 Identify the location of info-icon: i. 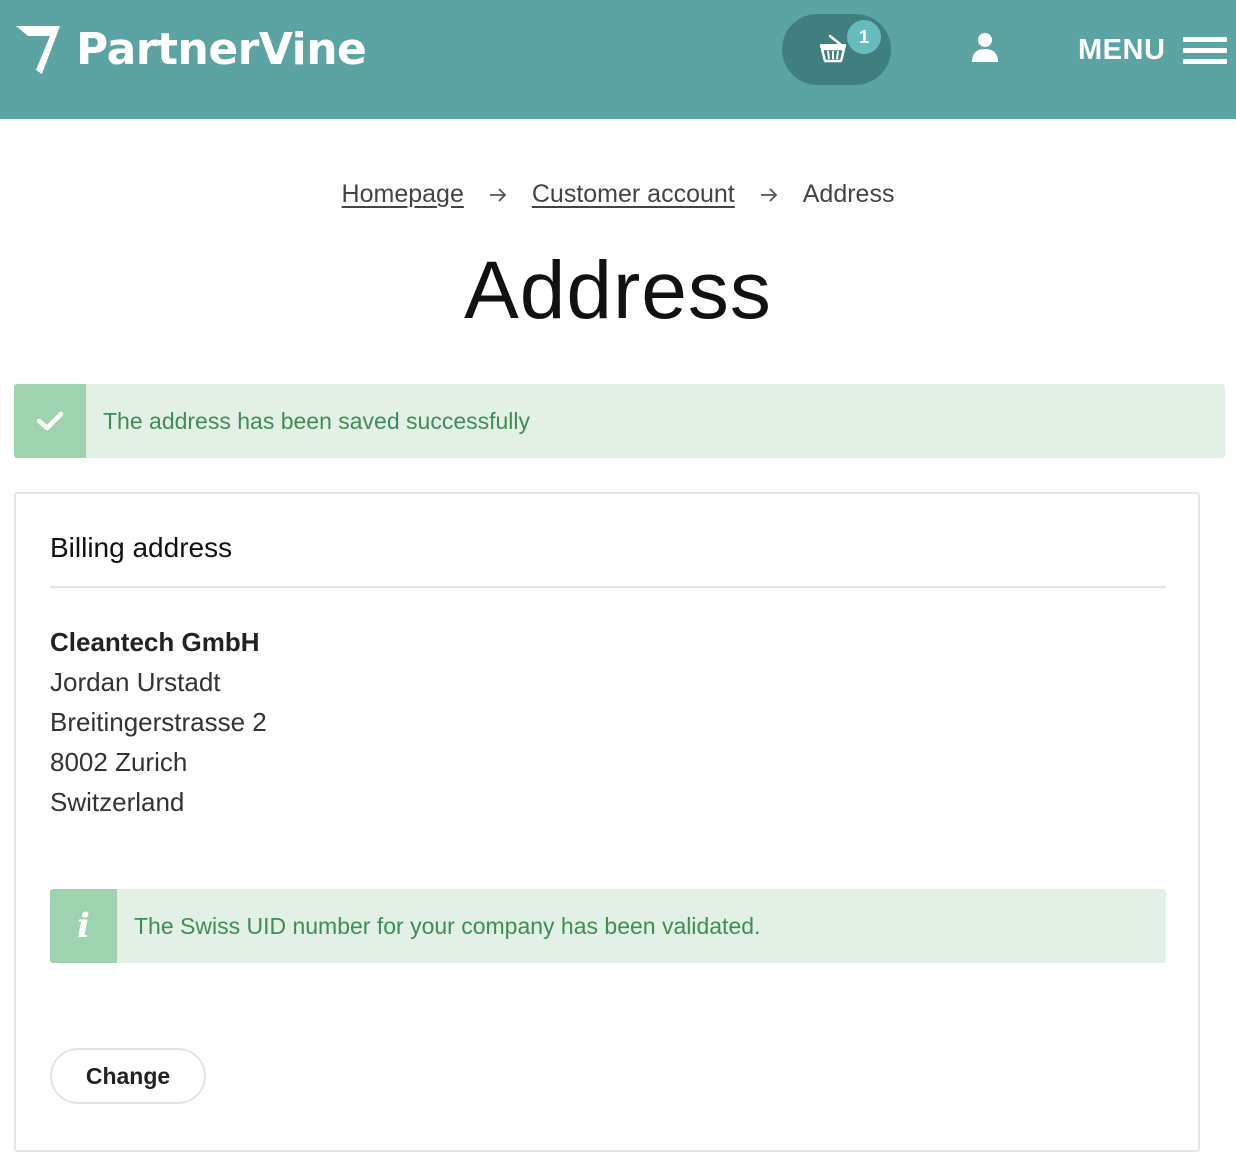
(83, 926).